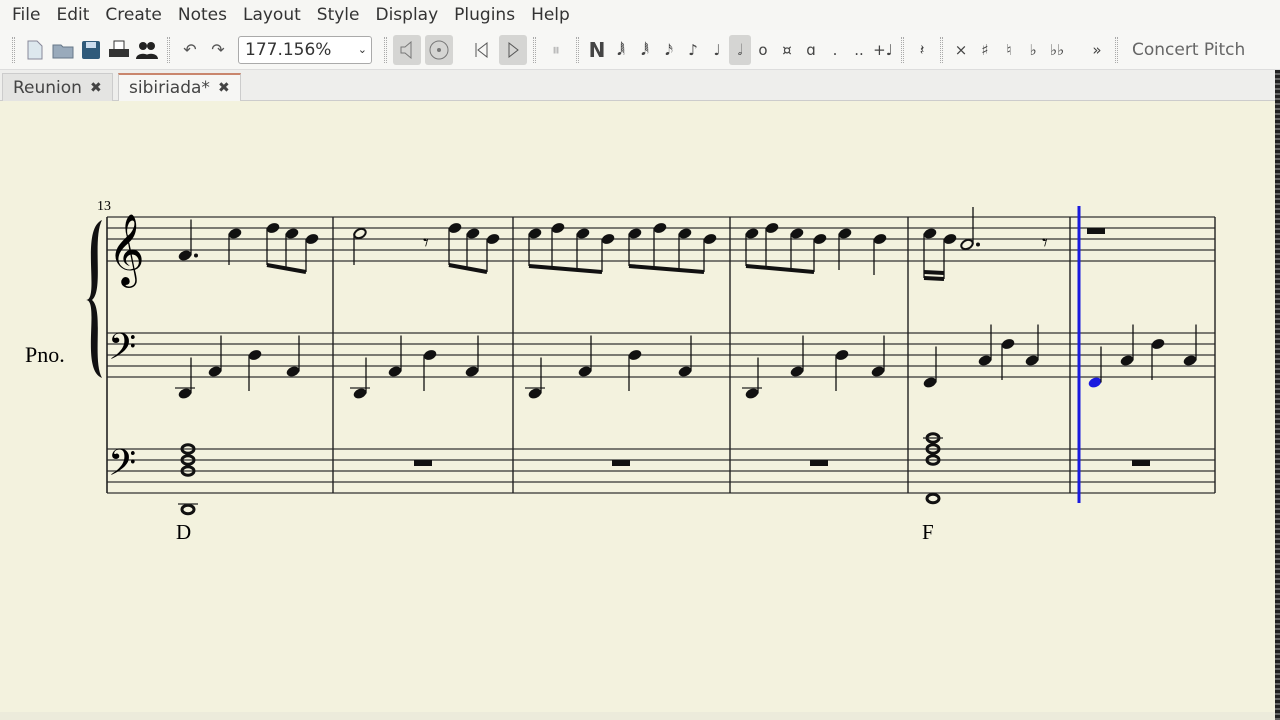  Describe the element at coordinates (202, 15) in the screenshot. I see `menu-notes: Notes` at that location.